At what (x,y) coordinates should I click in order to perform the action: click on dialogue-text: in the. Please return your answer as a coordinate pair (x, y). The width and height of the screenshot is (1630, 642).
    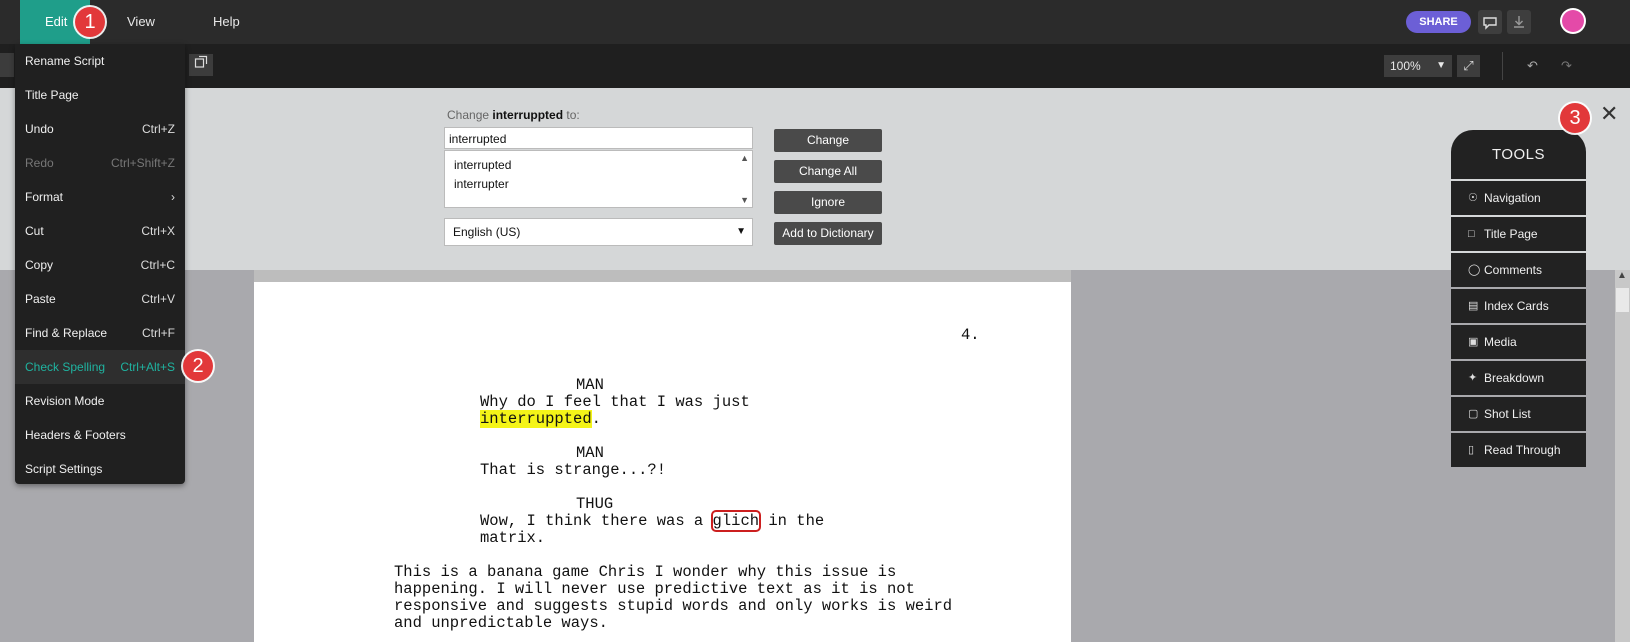
    Looking at the image, I should click on (792, 521).